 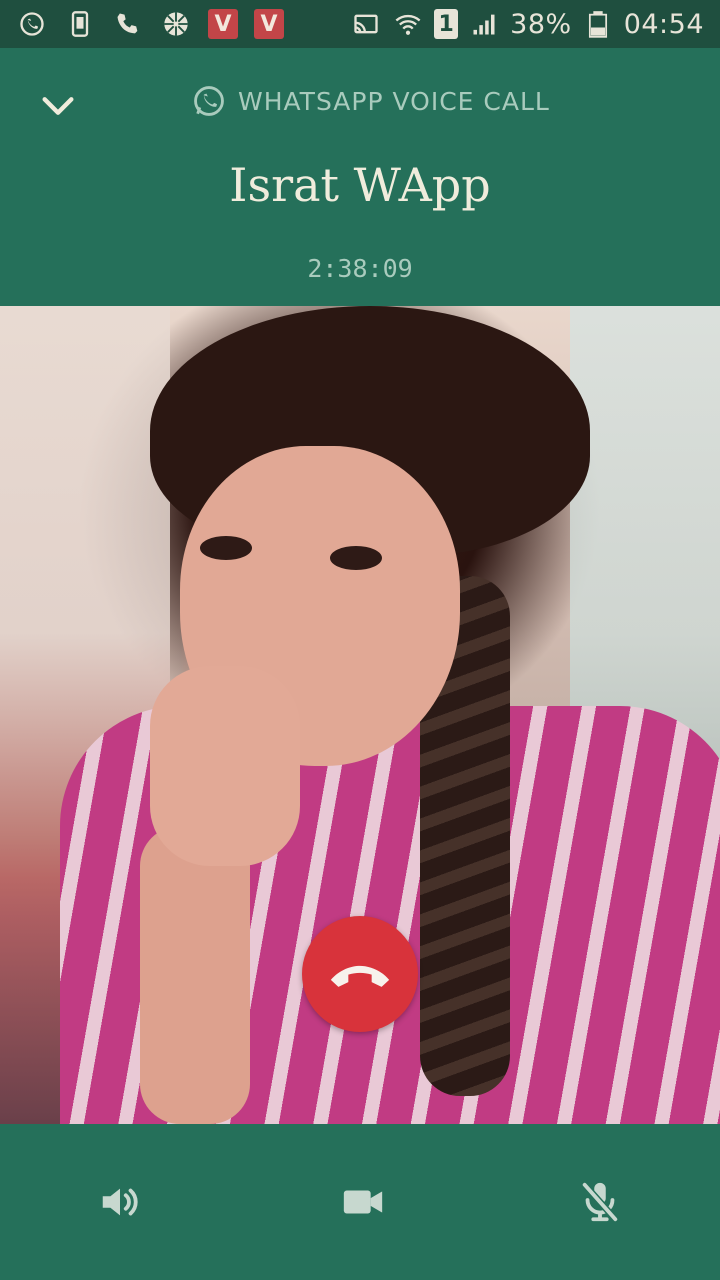 I want to click on mic-off-icon, so click(x=600, y=1202).